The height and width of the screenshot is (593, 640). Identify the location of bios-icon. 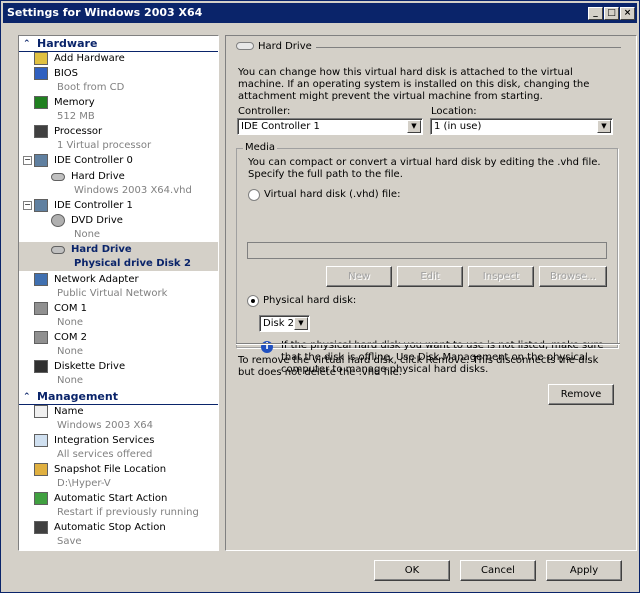
(41, 73).